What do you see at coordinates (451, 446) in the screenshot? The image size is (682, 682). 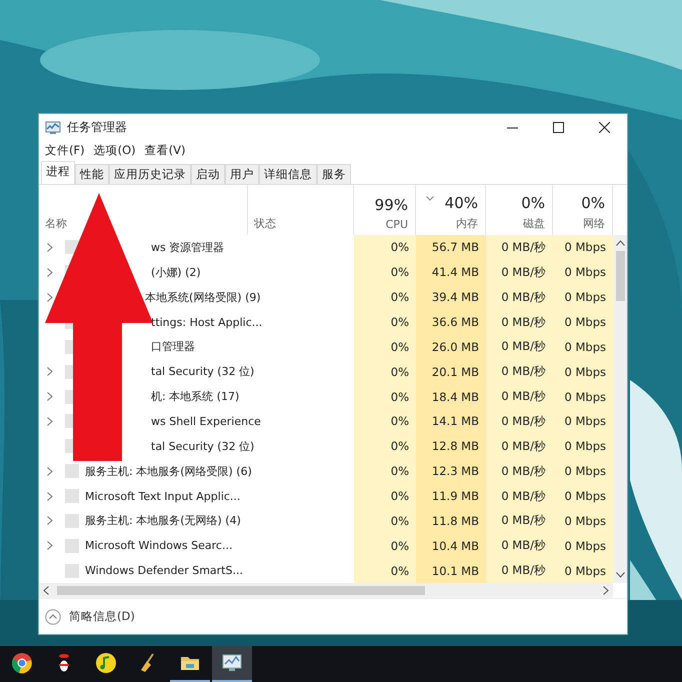 I see `memory-cell: 12.8 MB` at bounding box center [451, 446].